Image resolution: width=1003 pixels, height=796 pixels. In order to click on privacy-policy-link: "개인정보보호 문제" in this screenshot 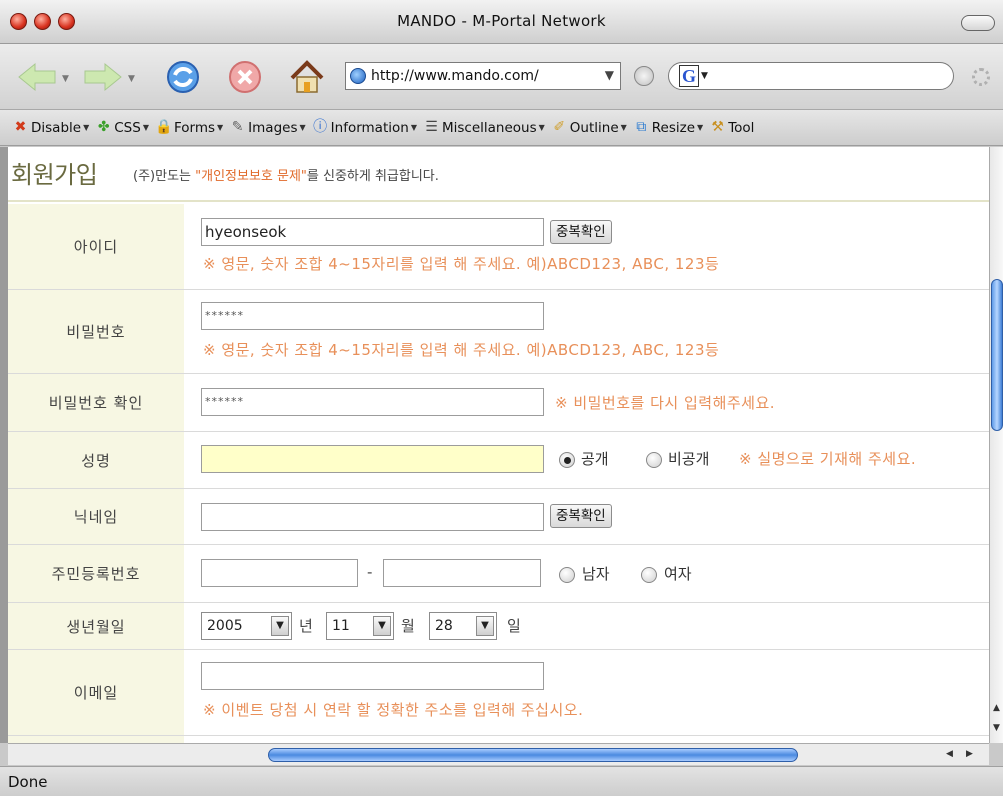, I will do `click(251, 176)`.